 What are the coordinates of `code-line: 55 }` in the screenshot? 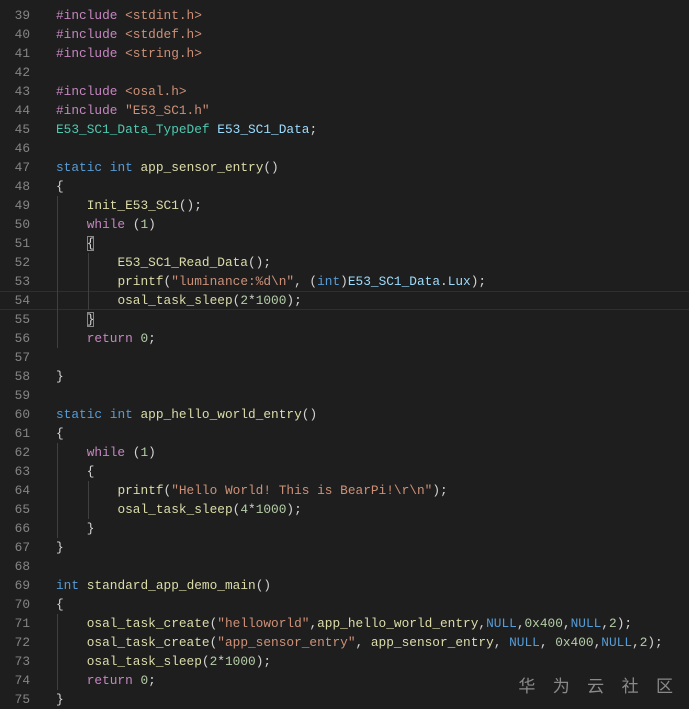 It's located at (344, 319).